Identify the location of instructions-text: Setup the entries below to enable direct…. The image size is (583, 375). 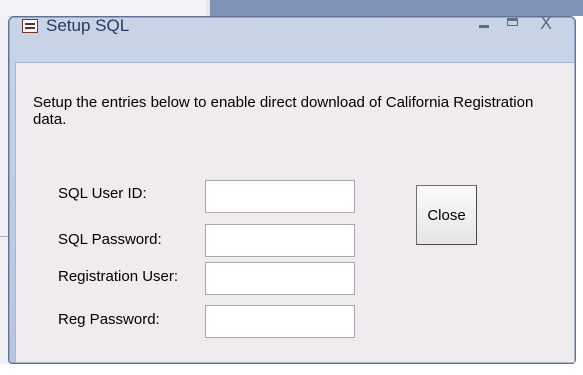
(283, 111).